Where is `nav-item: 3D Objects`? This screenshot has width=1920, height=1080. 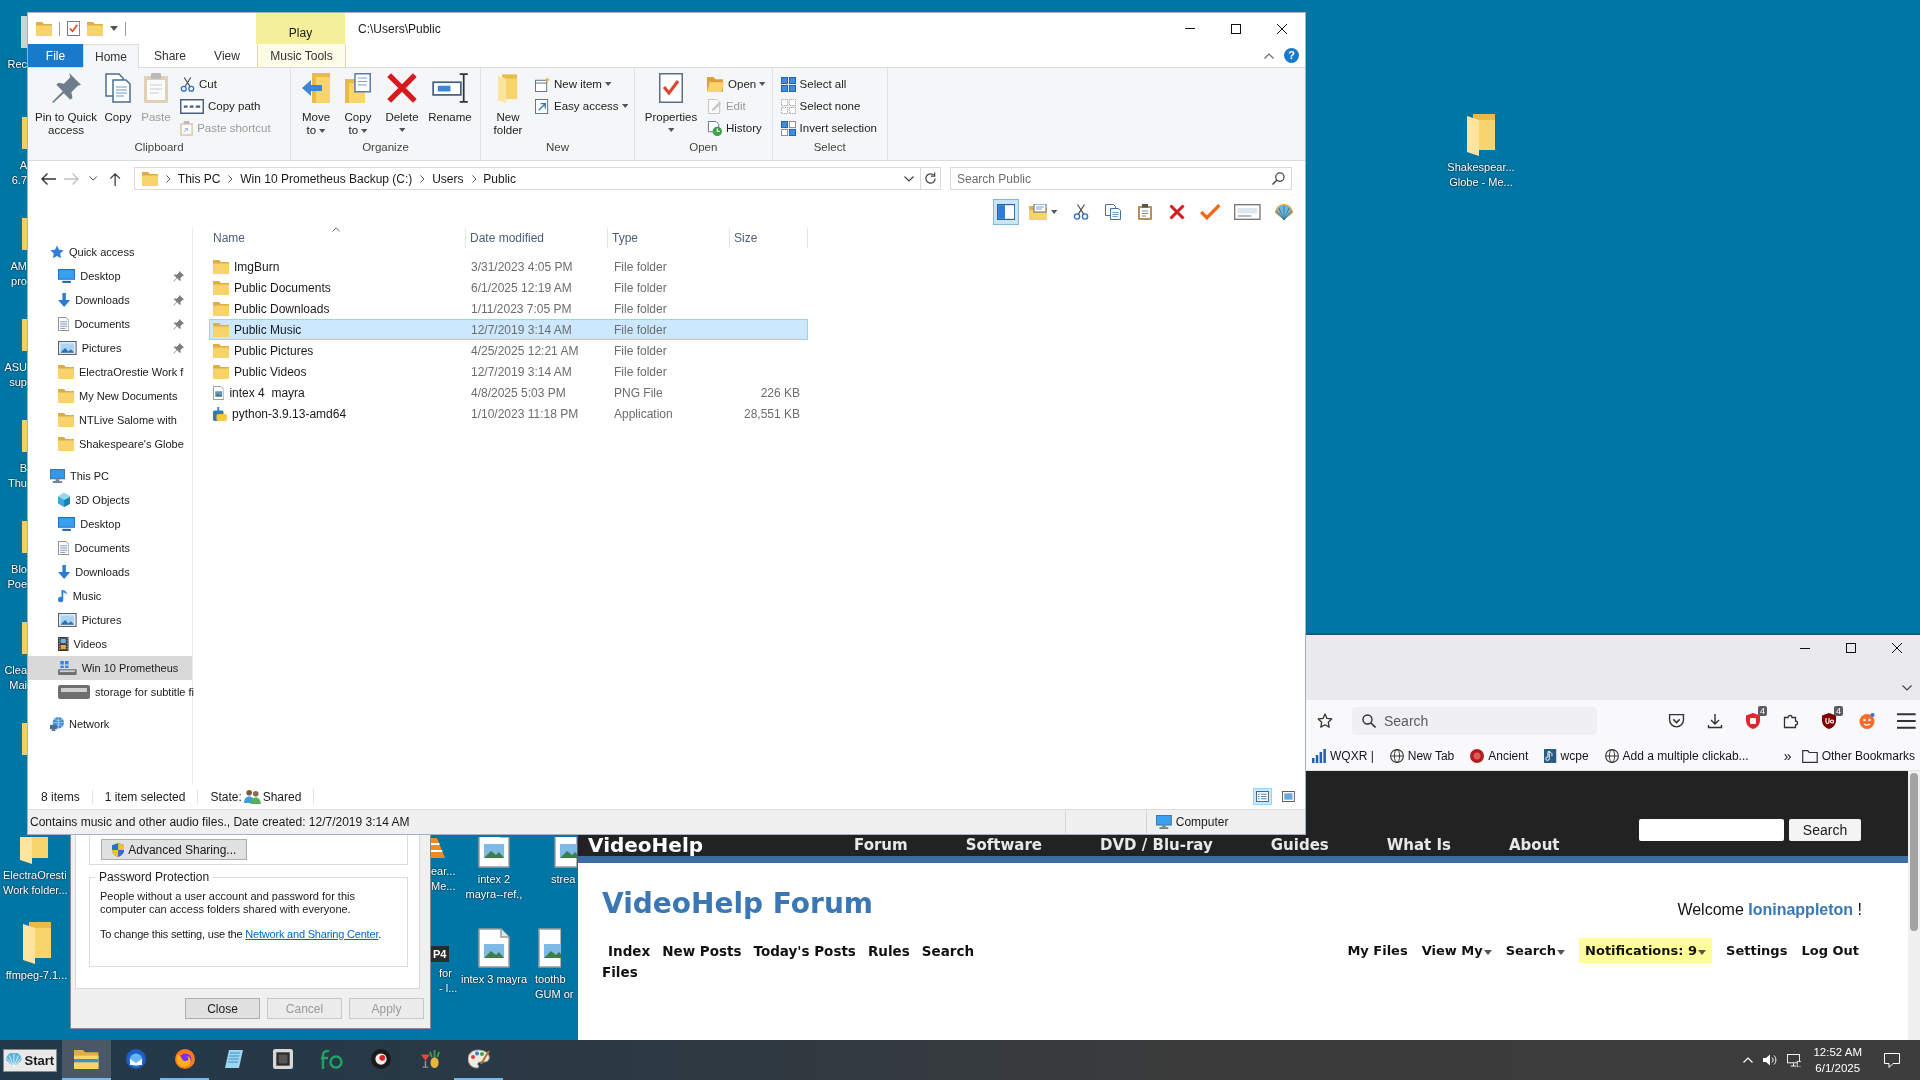 nav-item: 3D Objects is located at coordinates (110, 500).